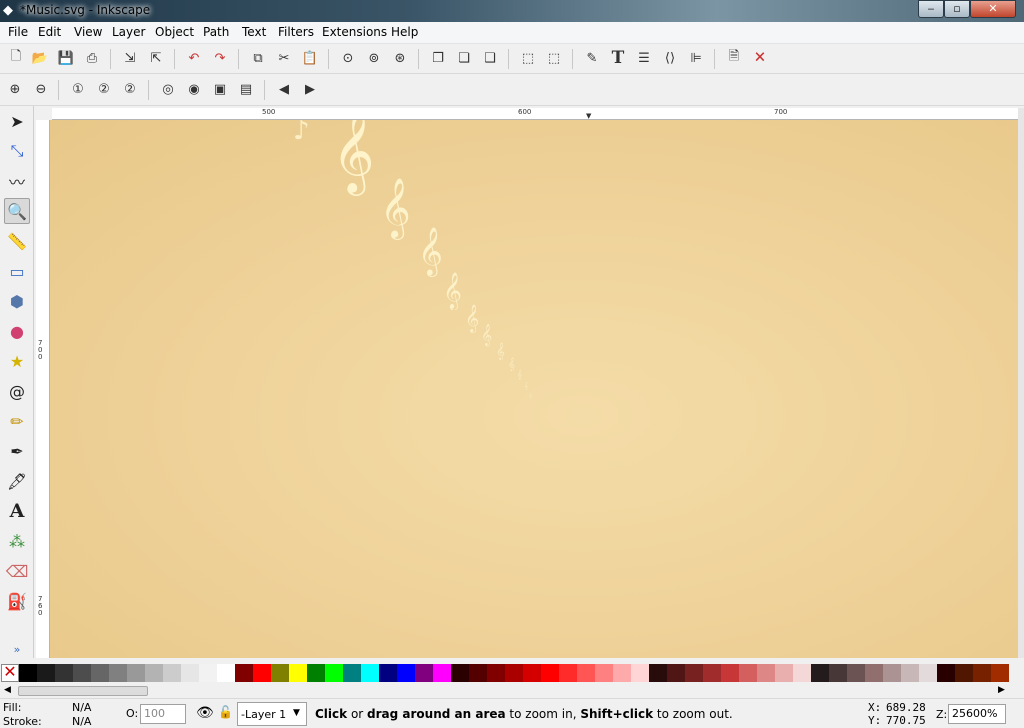 The height and width of the screenshot is (728, 1024). I want to click on tweak-tool-icon: 〰, so click(17, 181).